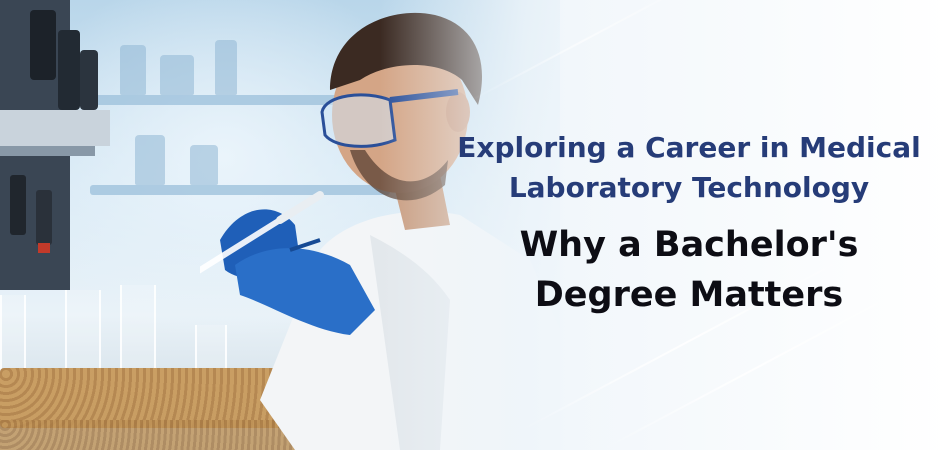 This screenshot has height=450, width=950. What do you see at coordinates (689, 245) in the screenshot?
I see `headline-subtitle-line-1: Why a Bachelor's` at bounding box center [689, 245].